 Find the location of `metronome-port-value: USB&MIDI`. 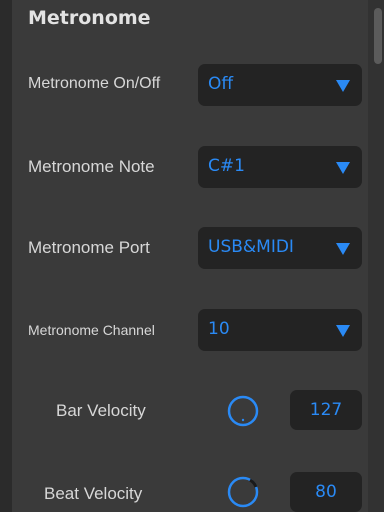

metronome-port-value: USB&MIDI is located at coordinates (251, 247).